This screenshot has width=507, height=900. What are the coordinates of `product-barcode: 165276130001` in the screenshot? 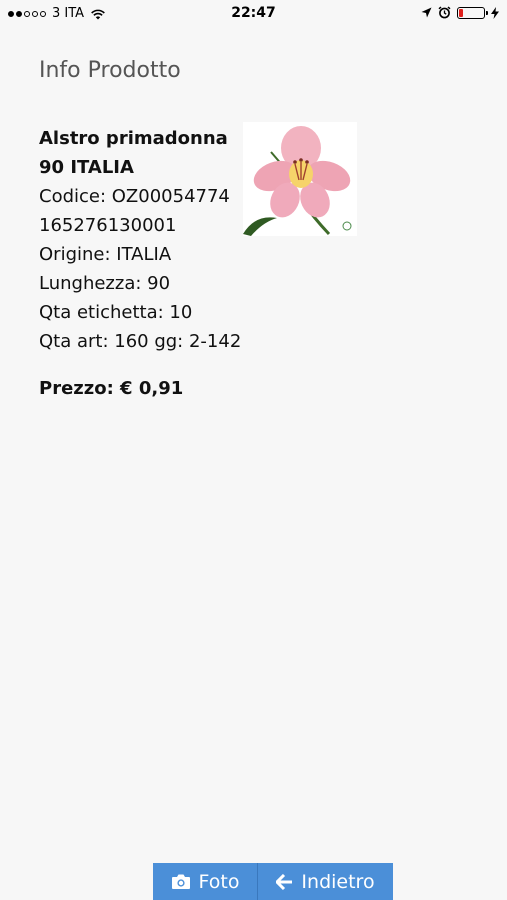 It's located at (108, 225).